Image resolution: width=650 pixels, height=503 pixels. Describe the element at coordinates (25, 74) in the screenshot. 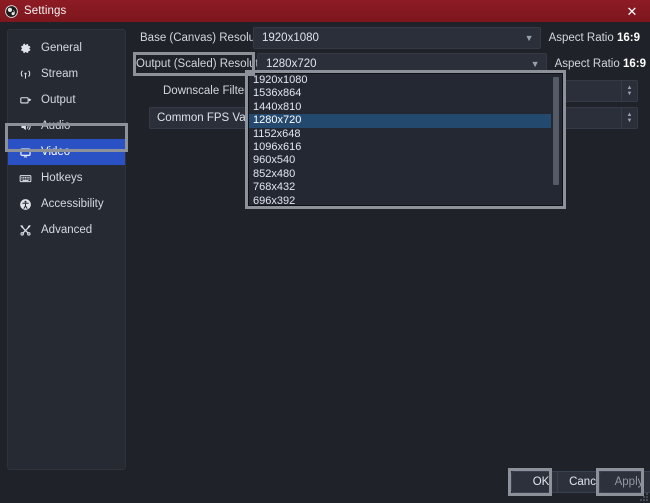

I see `broadcast-icon` at that location.